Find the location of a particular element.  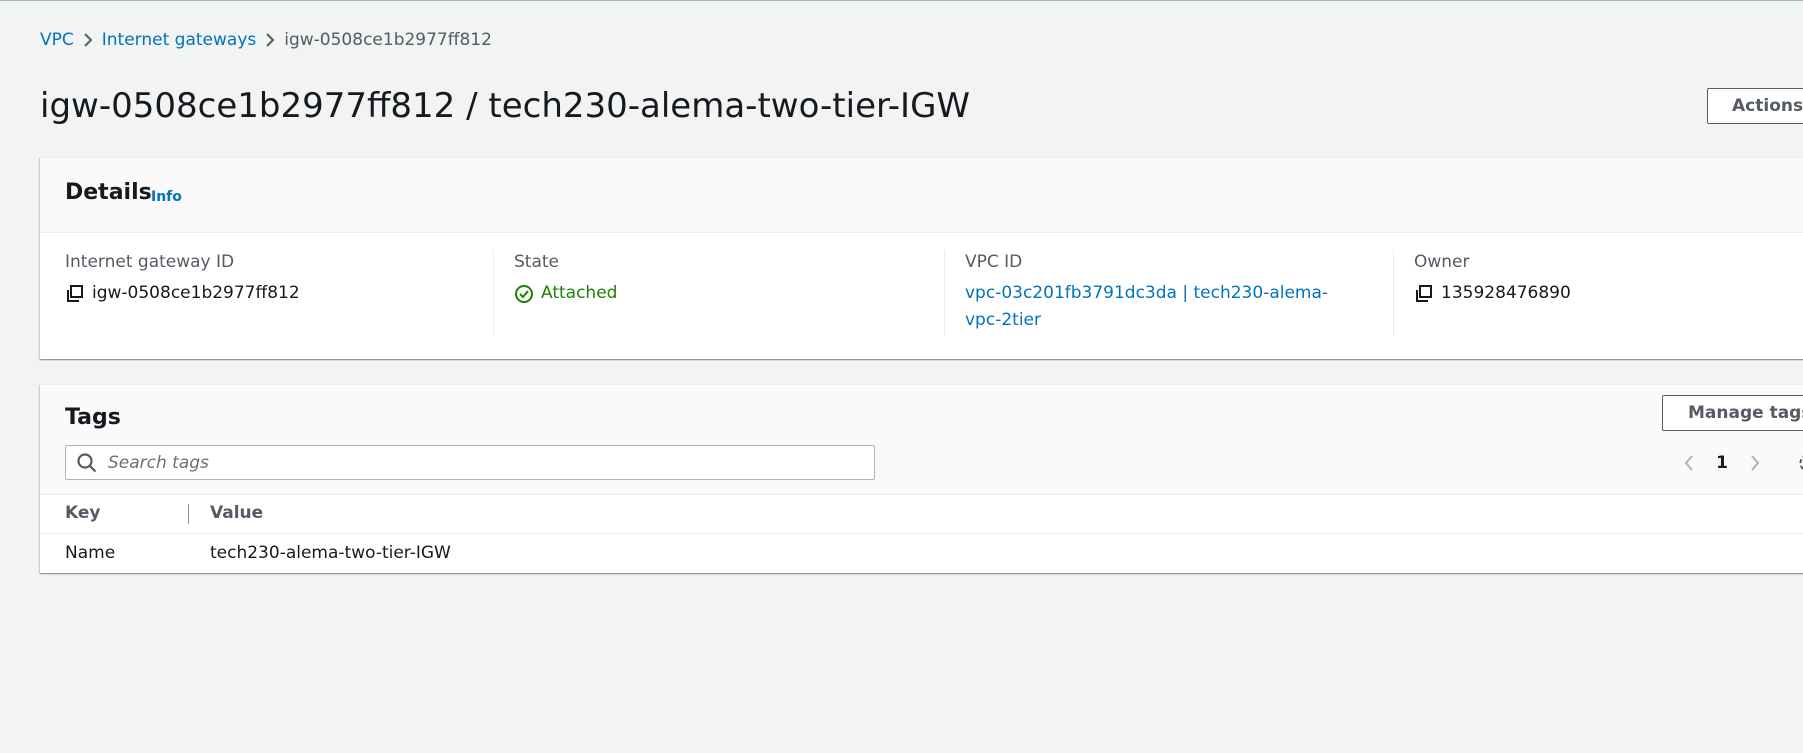

search-tags-box is located at coordinates (470, 462).